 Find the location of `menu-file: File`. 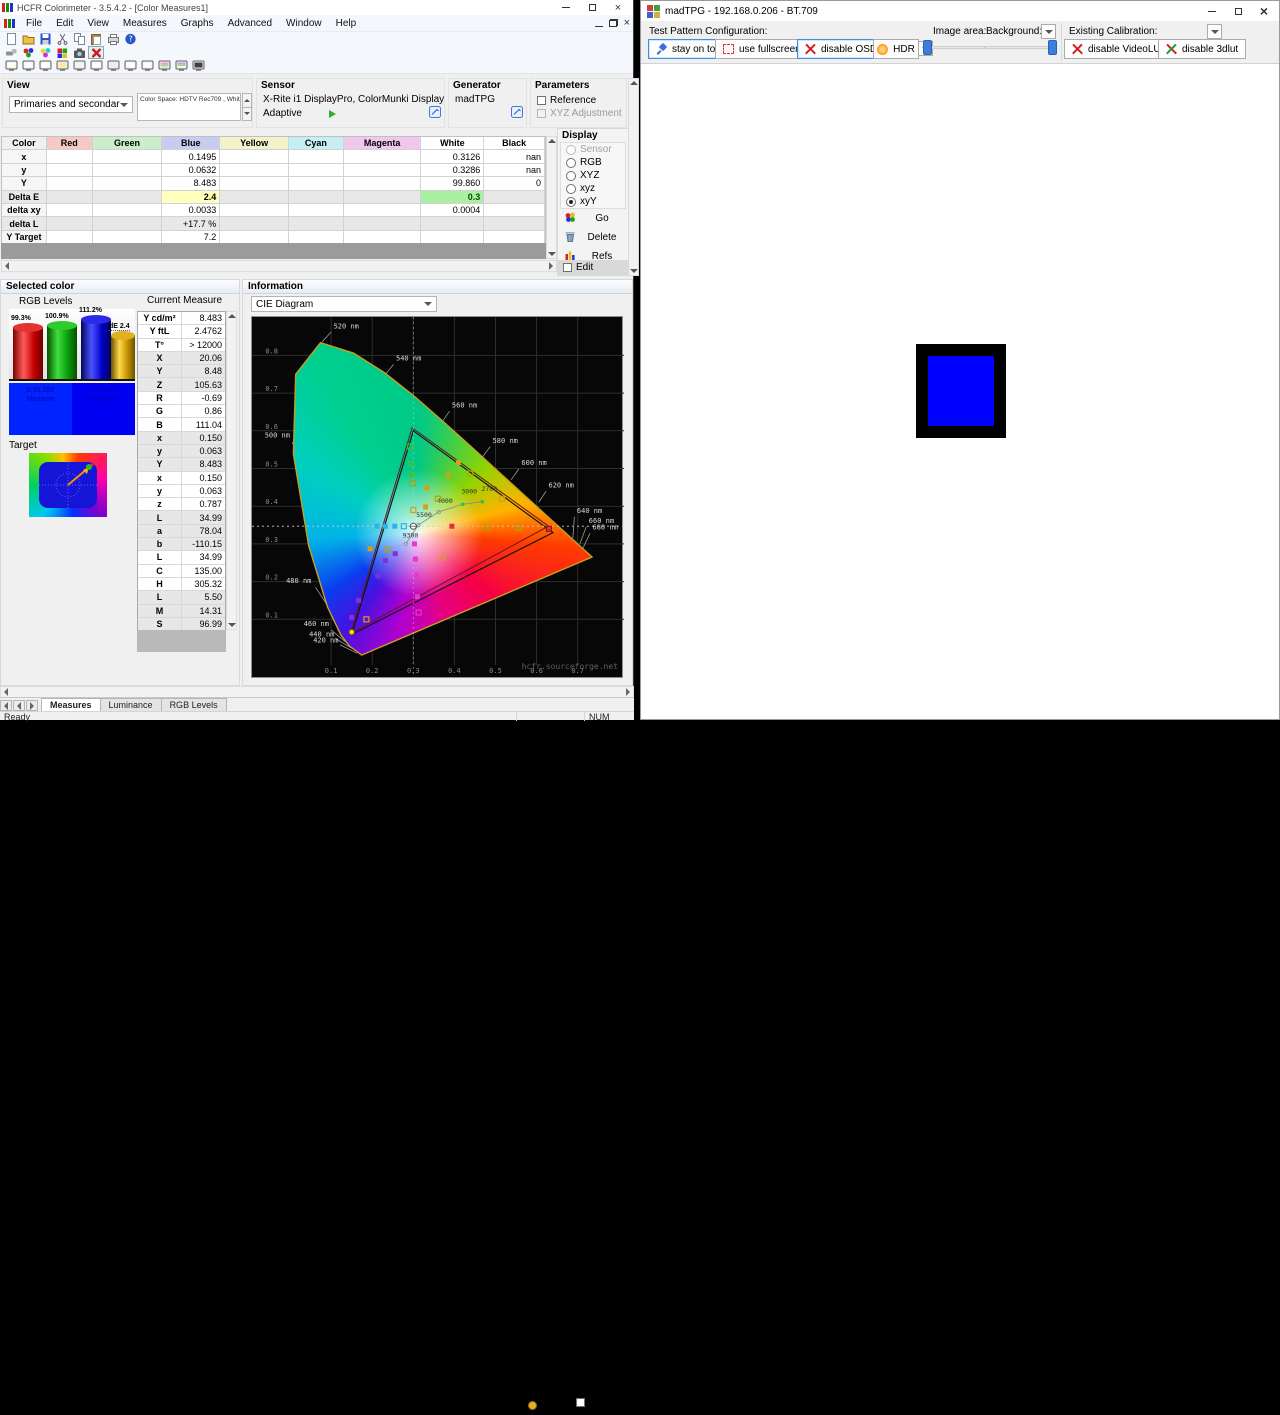

menu-file: File is located at coordinates (34, 23).